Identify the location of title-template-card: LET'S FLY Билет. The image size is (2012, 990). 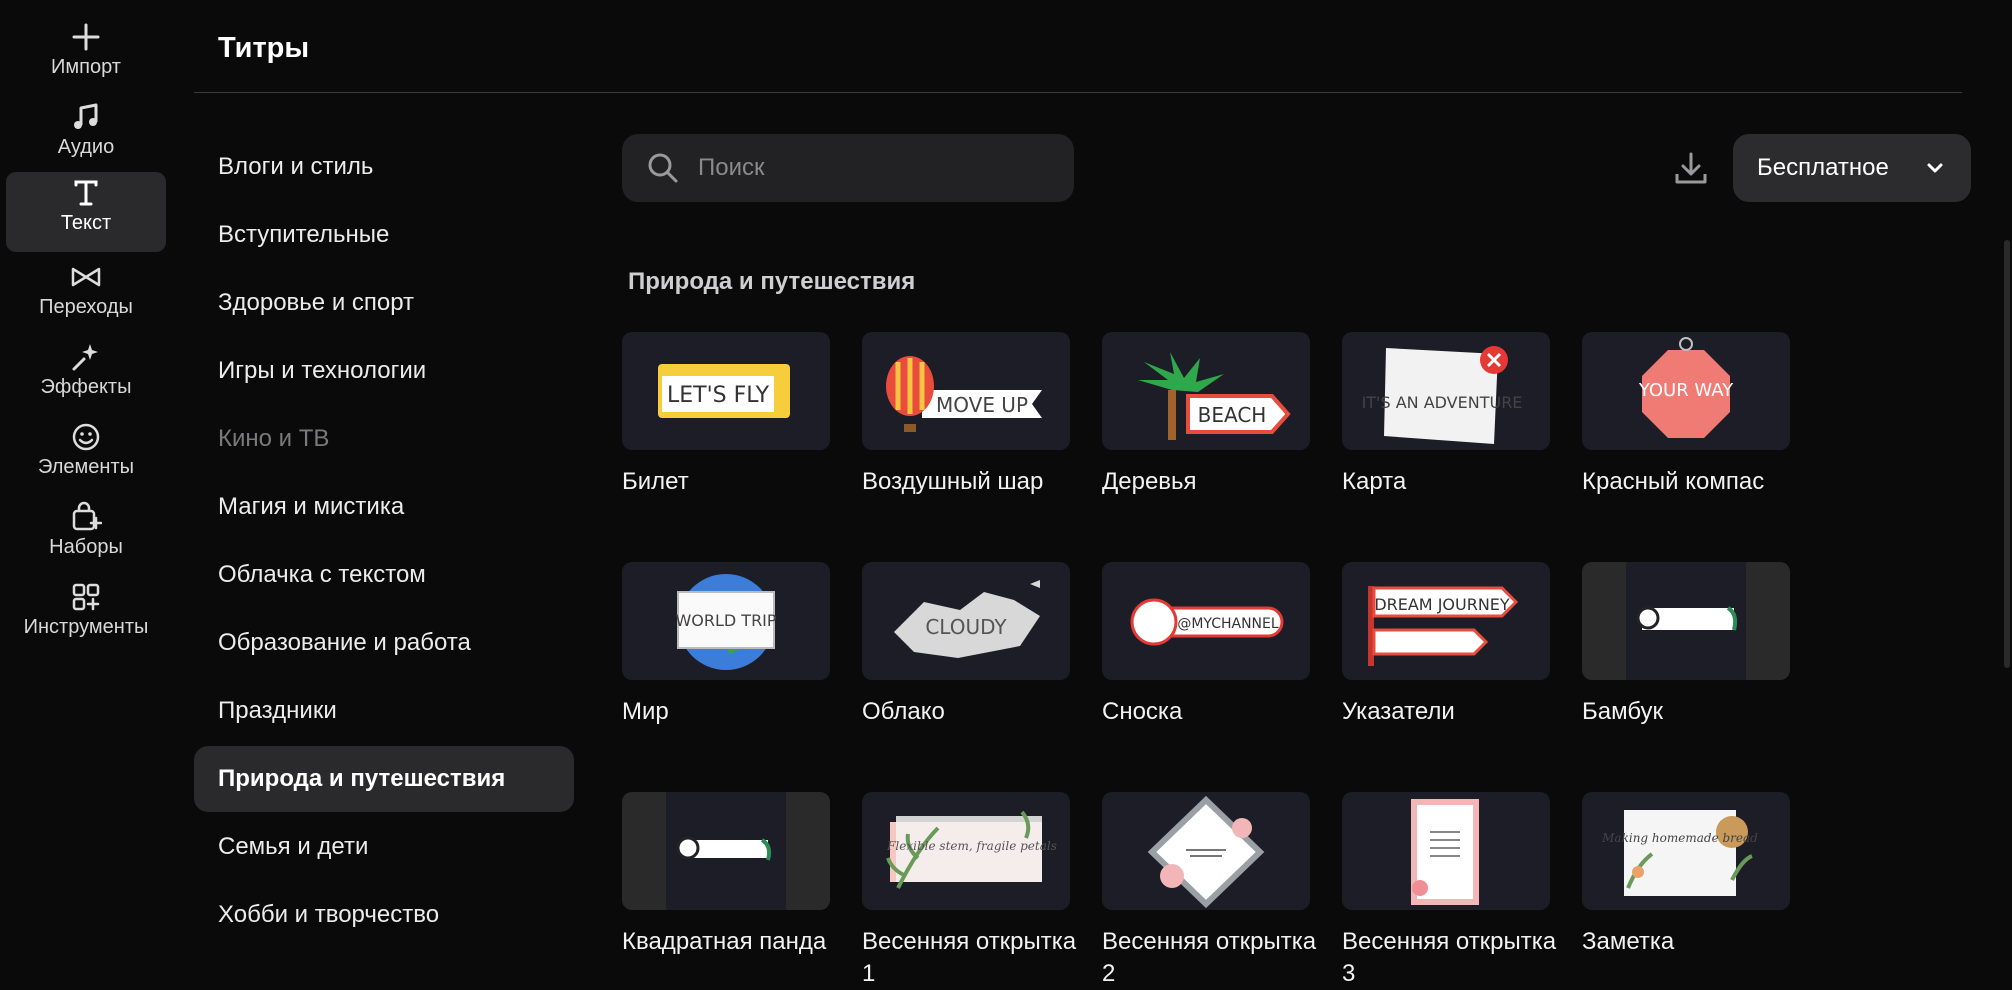
(726, 415).